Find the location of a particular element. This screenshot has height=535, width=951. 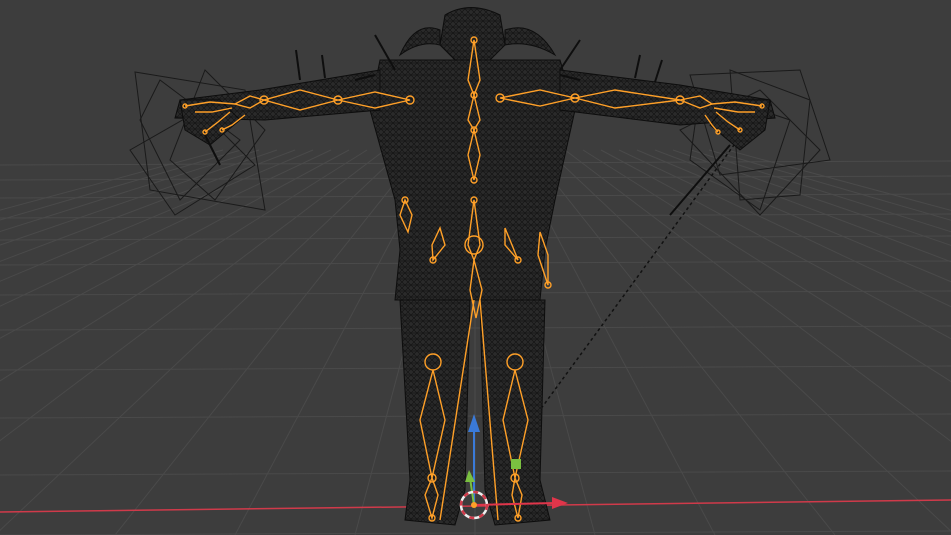

mesh-leg-right is located at coordinates (515, 412).